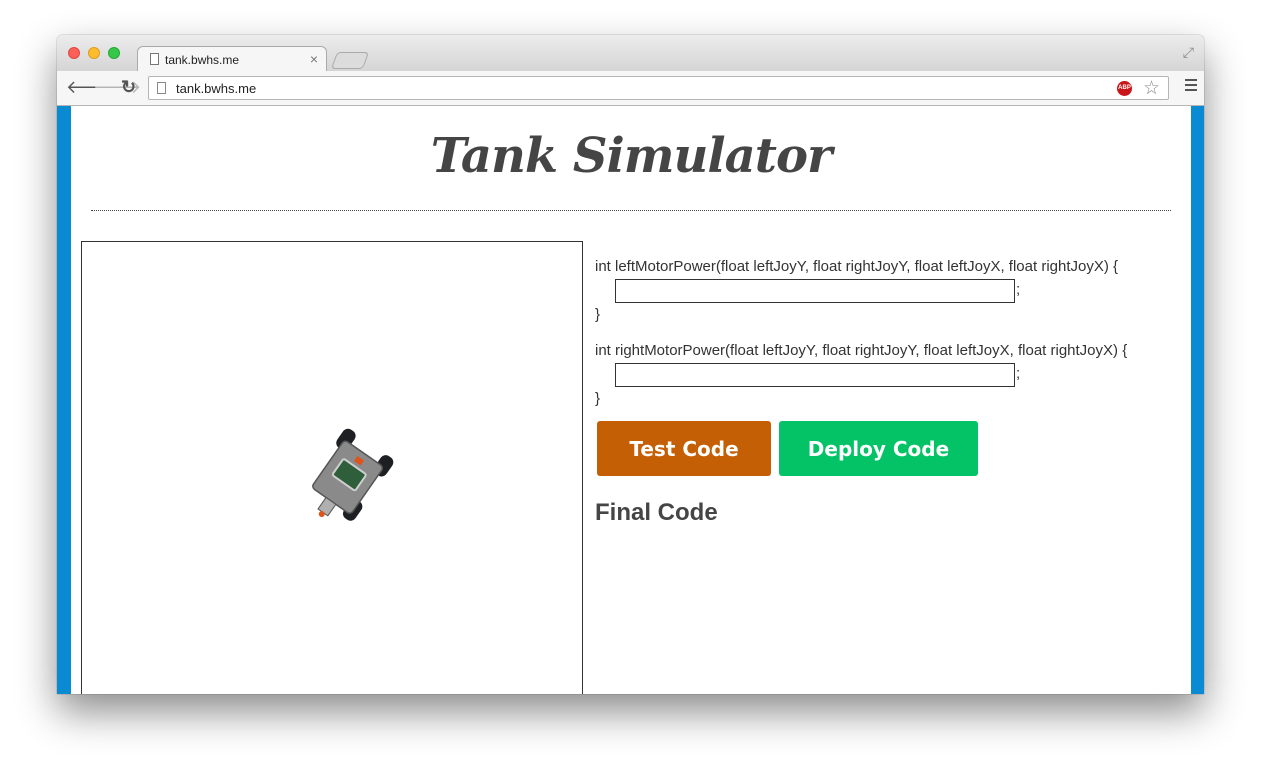 Image resolution: width=1261 pixels, height=773 pixels. I want to click on tab-close-icon: ×, so click(314, 59).